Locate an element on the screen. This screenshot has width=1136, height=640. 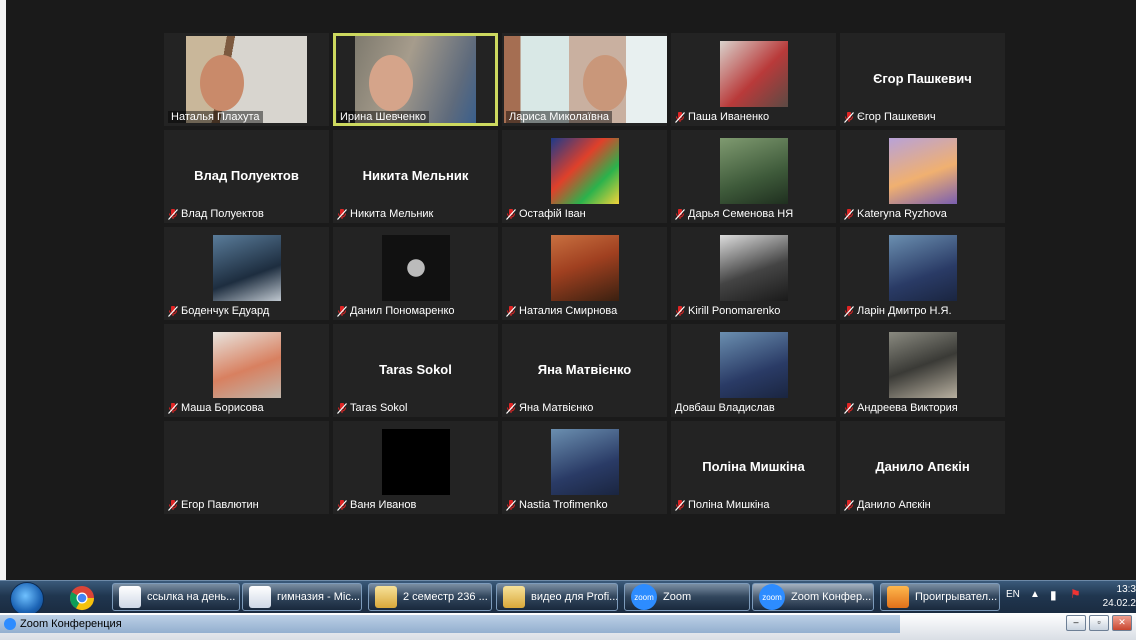
participant-tile: Наталия Смирнова is located at coordinates (584, 273).